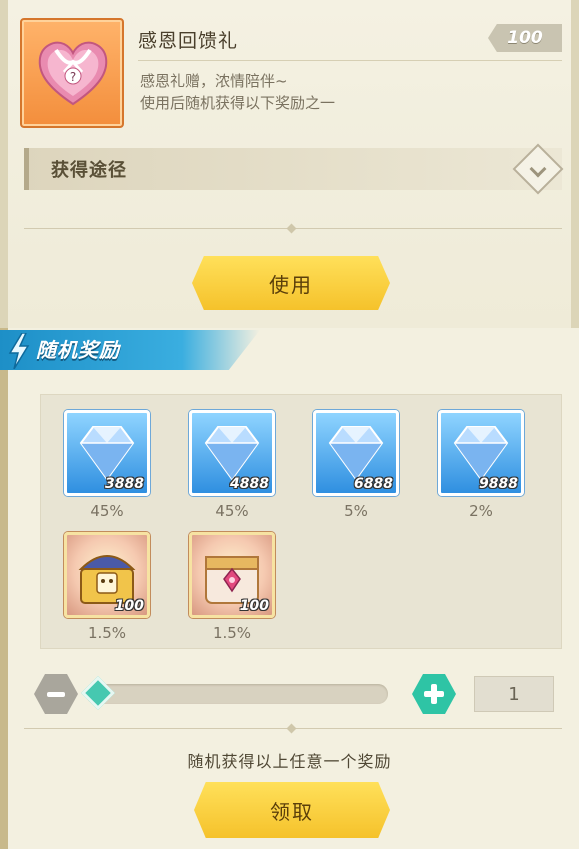 The height and width of the screenshot is (849, 579). I want to click on reward-qty: 6888, so click(373, 484).